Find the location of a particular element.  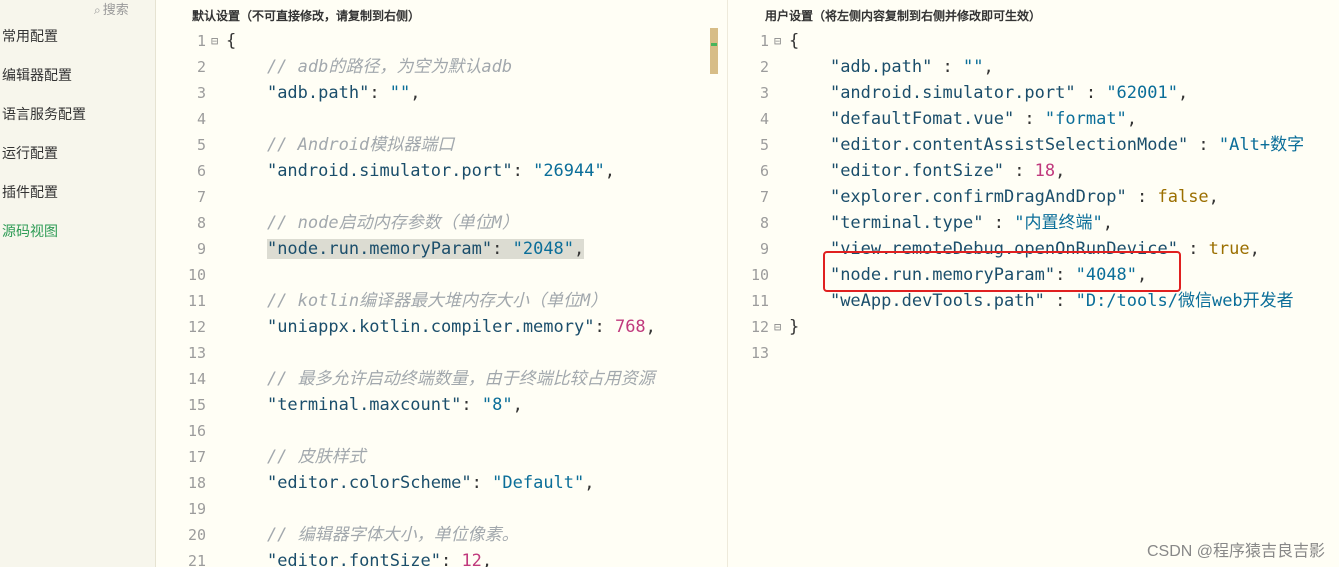

code-line: 7 is located at coordinates (441, 197).